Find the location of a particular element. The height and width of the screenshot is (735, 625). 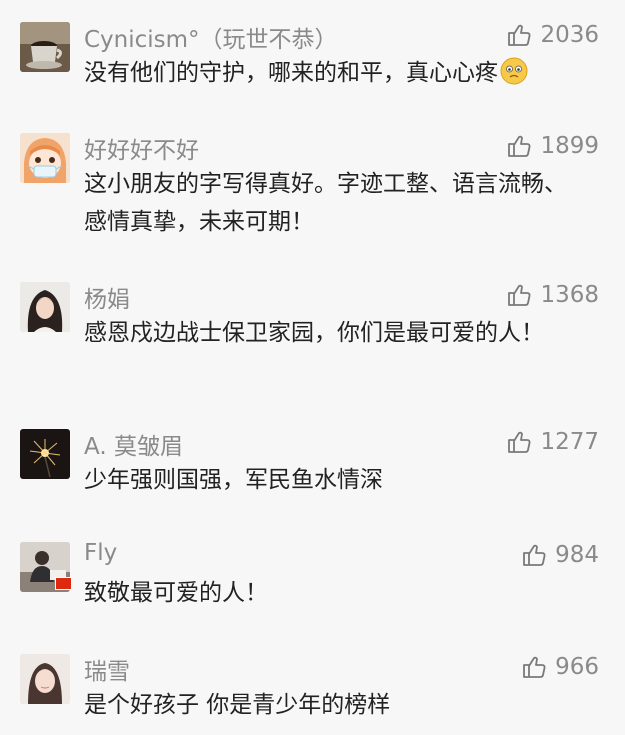

comment-text-content: 没有他们的守护，哪来的和平，真心心疼 is located at coordinates (291, 73).